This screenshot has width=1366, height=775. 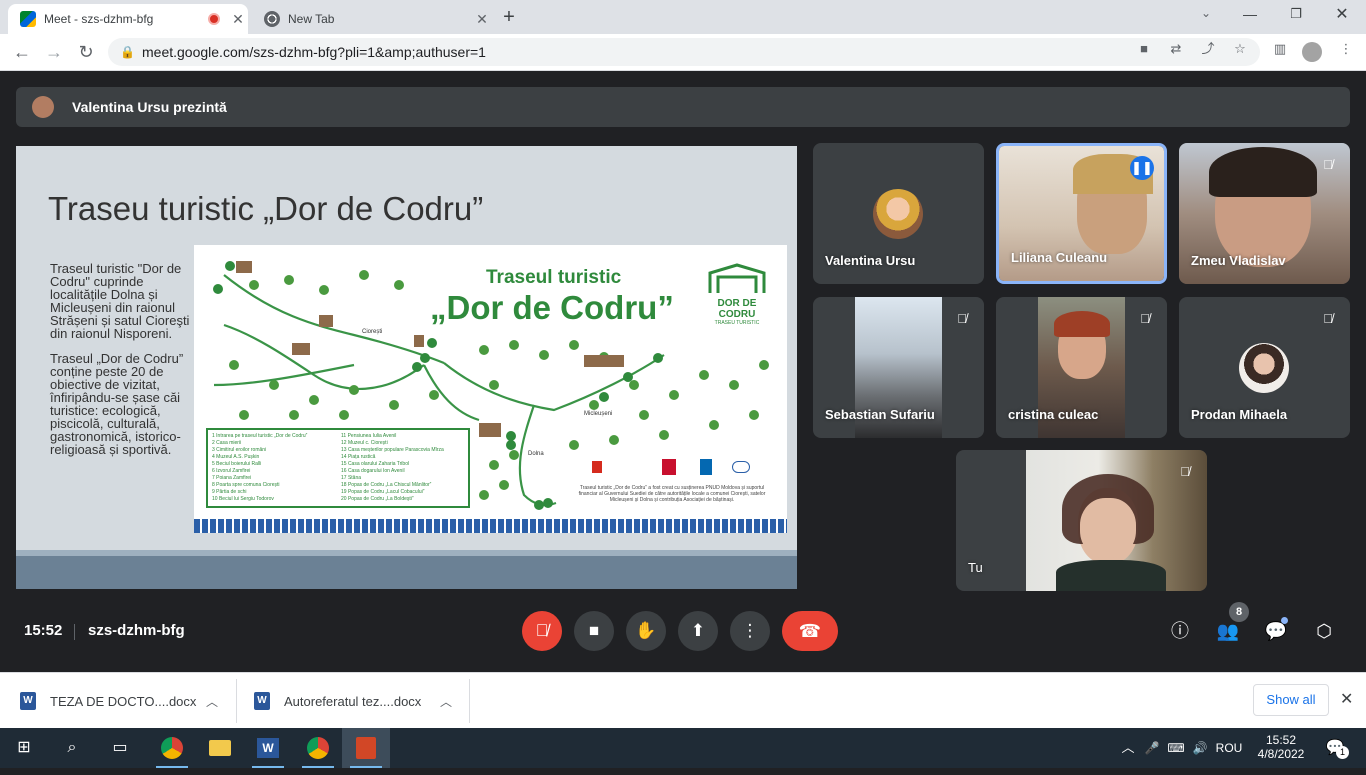 What do you see at coordinates (127, 52) in the screenshot?
I see `lock-icon: 🔒` at bounding box center [127, 52].